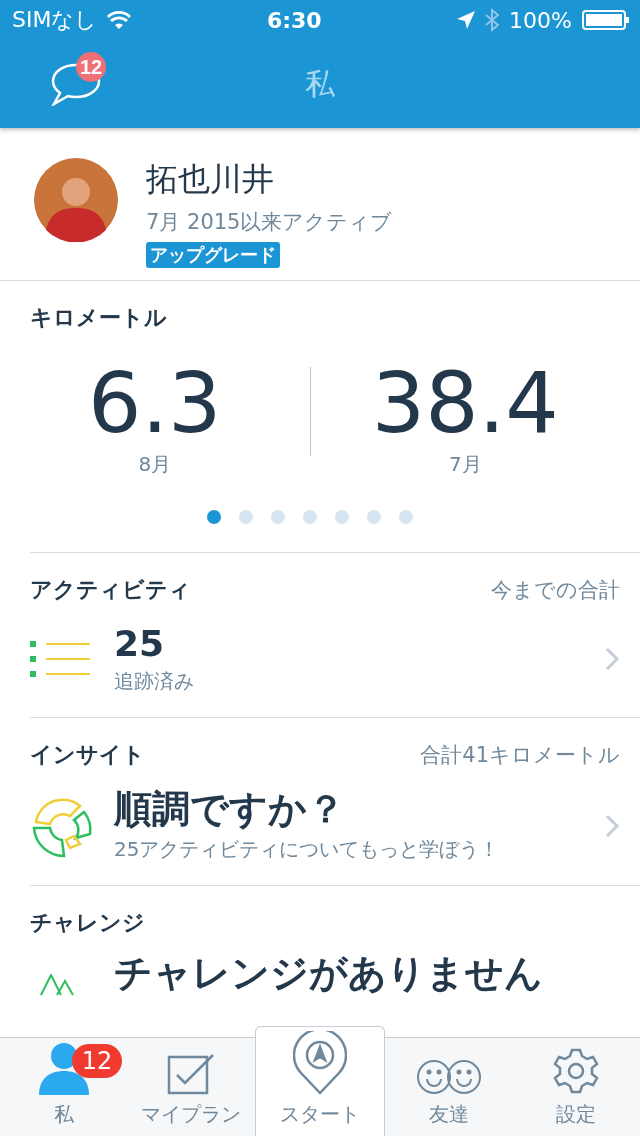 This screenshot has width=640, height=1136. What do you see at coordinates (110, 590) in the screenshot?
I see `section-title: アクティビティ` at bounding box center [110, 590].